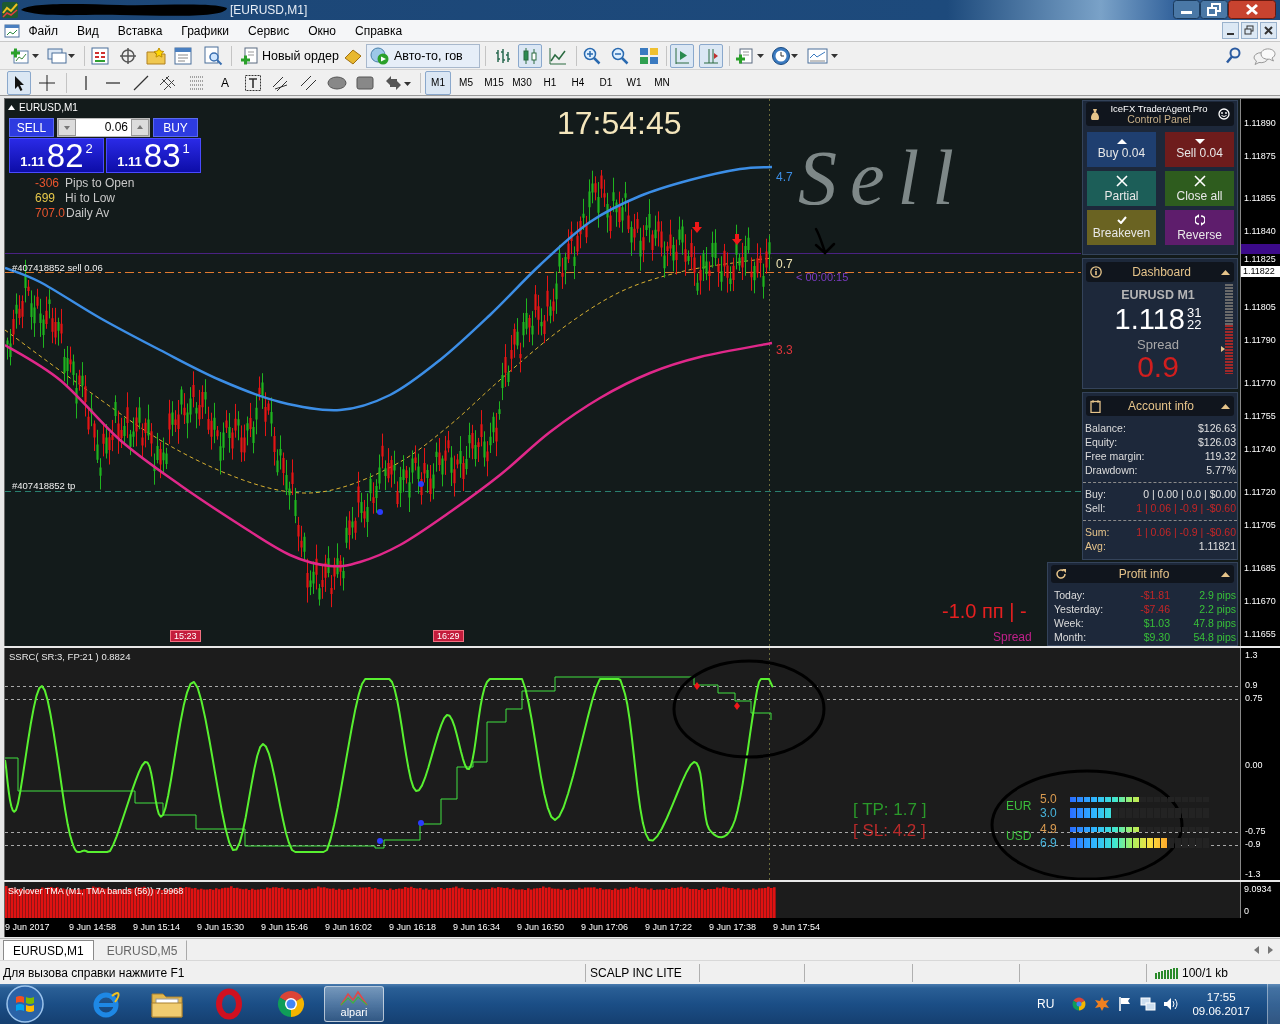 This screenshot has height=1024, width=1280. Describe the element at coordinates (522, 82) in the screenshot. I see `timeframe-button: M30` at that location.